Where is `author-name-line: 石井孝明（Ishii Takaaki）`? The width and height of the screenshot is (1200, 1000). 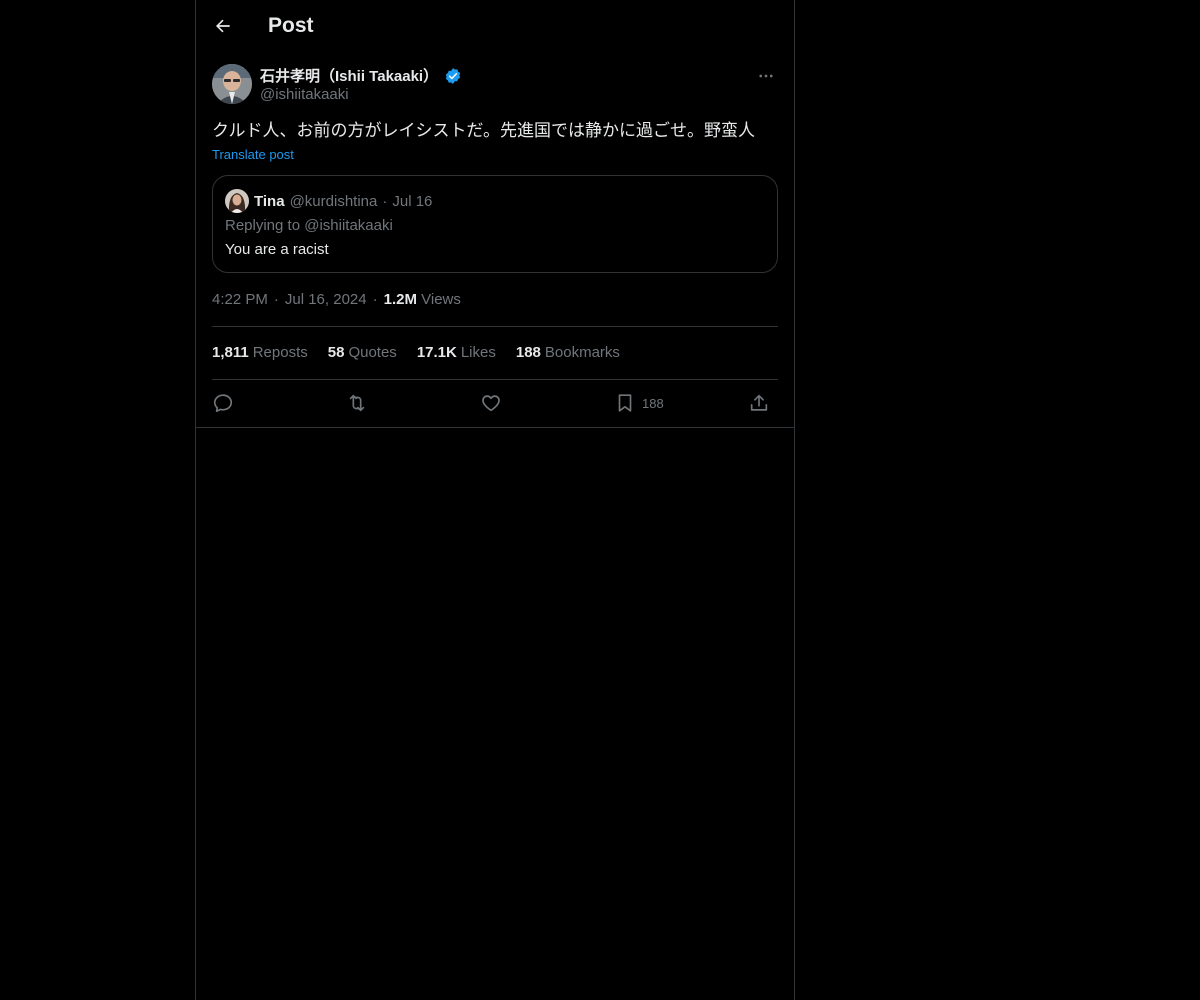 author-name-line: 石井孝明（Ishii Takaaki） is located at coordinates (361, 75).